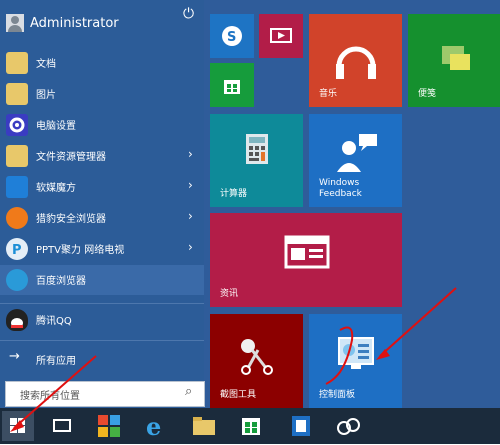 This screenshot has width=500, height=445. I want to click on arrow-right-icon: →, so click(14, 356).